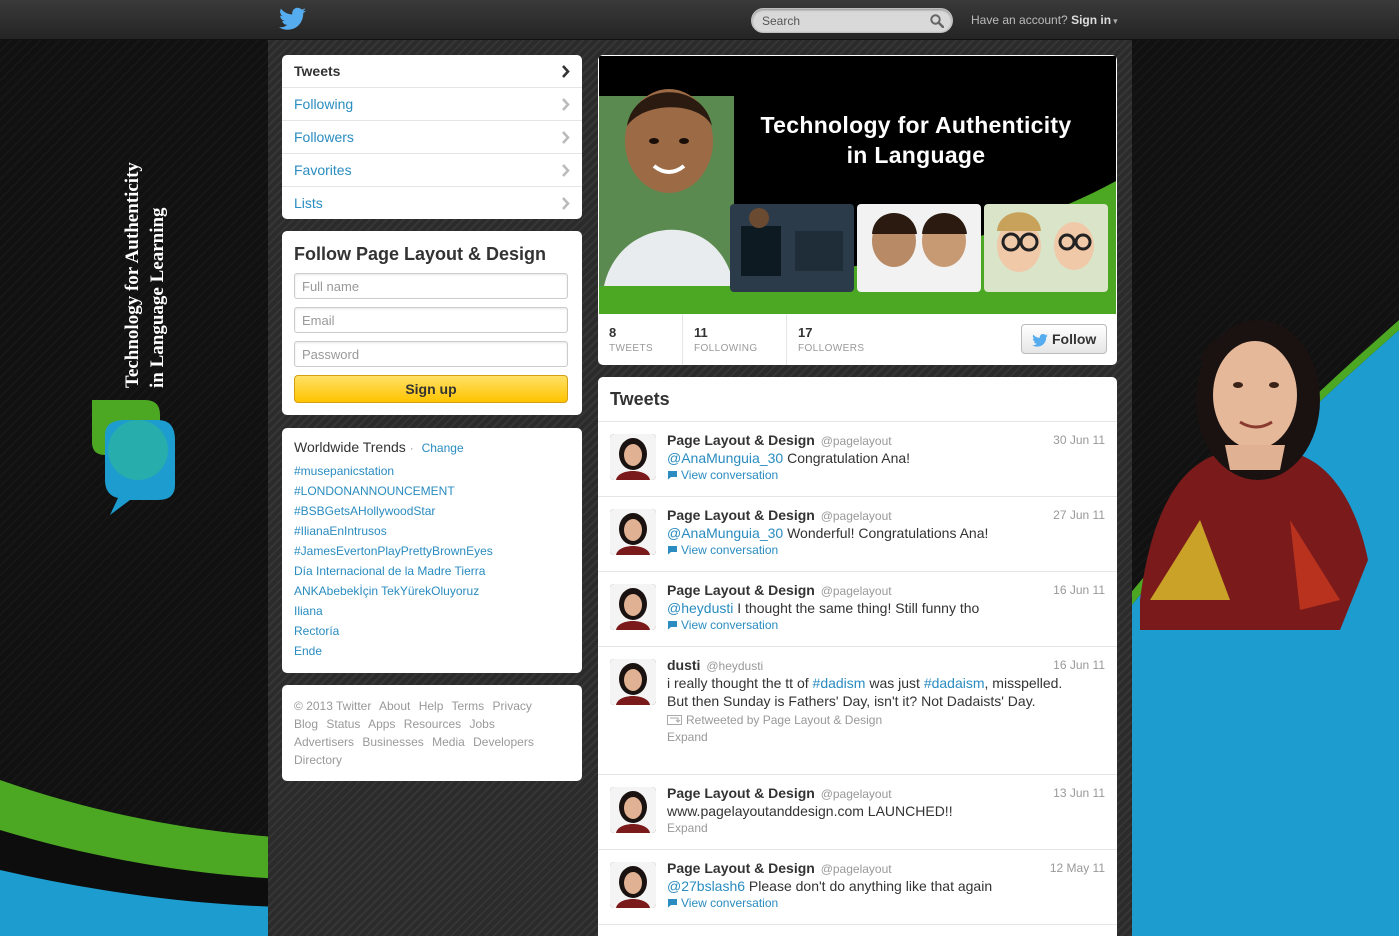 The image size is (1399, 936). What do you see at coordinates (640, 339) in the screenshot?
I see `stat-tweets: 8 TWEETS` at bounding box center [640, 339].